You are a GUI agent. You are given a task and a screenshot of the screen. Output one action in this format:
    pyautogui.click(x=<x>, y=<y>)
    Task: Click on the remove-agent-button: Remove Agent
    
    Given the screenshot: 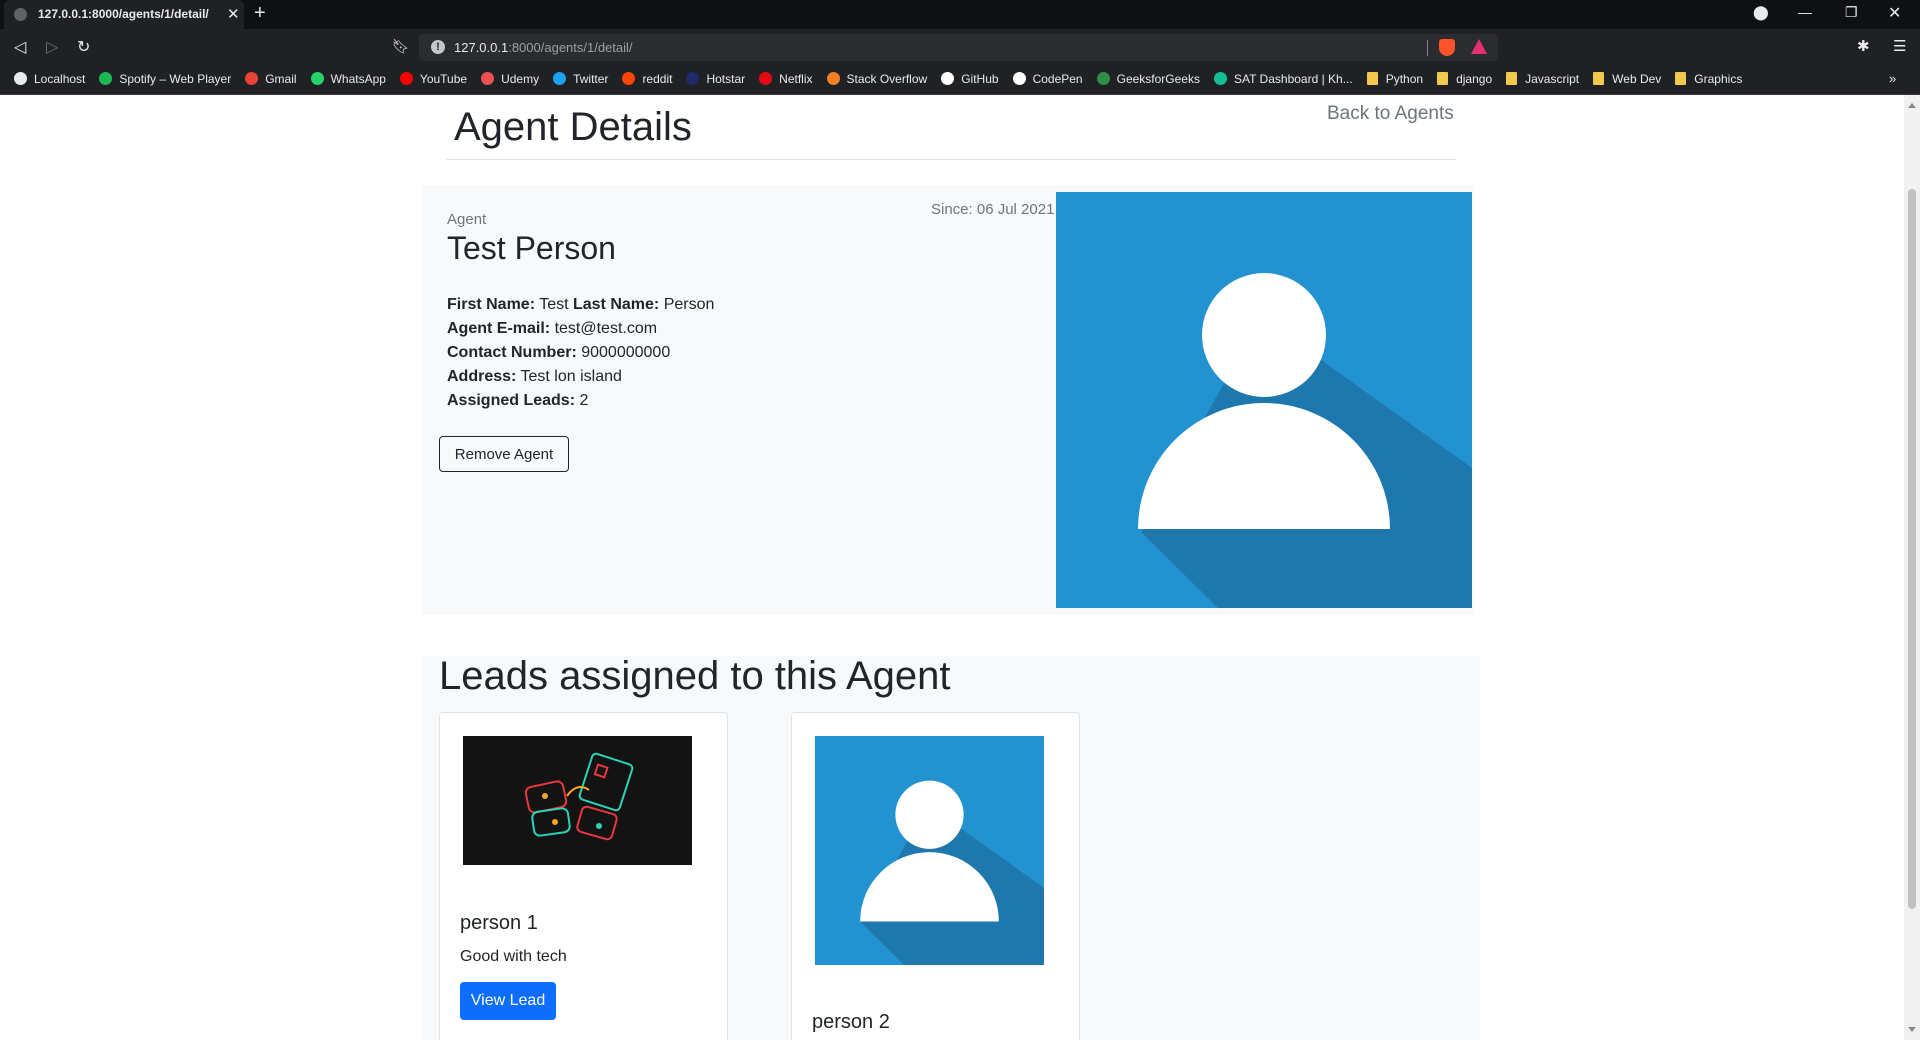 What is the action you would take?
    pyautogui.click(x=504, y=454)
    